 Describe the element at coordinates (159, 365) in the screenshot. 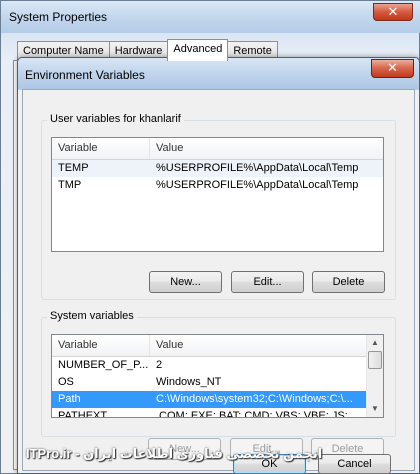

I see `system-row-value: 2` at that location.